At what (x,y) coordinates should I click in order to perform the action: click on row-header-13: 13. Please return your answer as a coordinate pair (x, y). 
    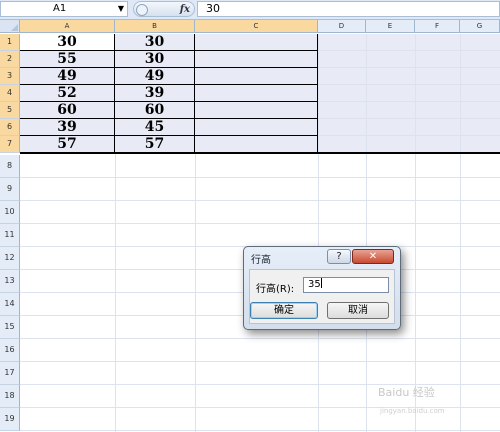
    Looking at the image, I should click on (10, 281).